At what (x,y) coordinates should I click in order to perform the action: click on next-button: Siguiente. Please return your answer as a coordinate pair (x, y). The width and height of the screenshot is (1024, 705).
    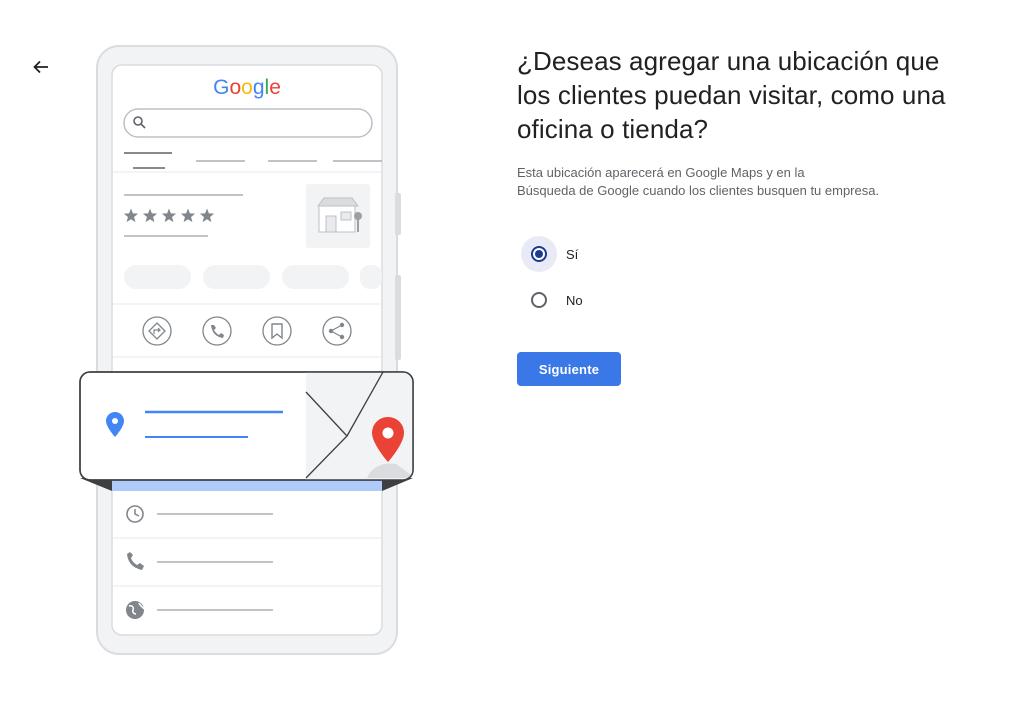
    Looking at the image, I should click on (569, 369).